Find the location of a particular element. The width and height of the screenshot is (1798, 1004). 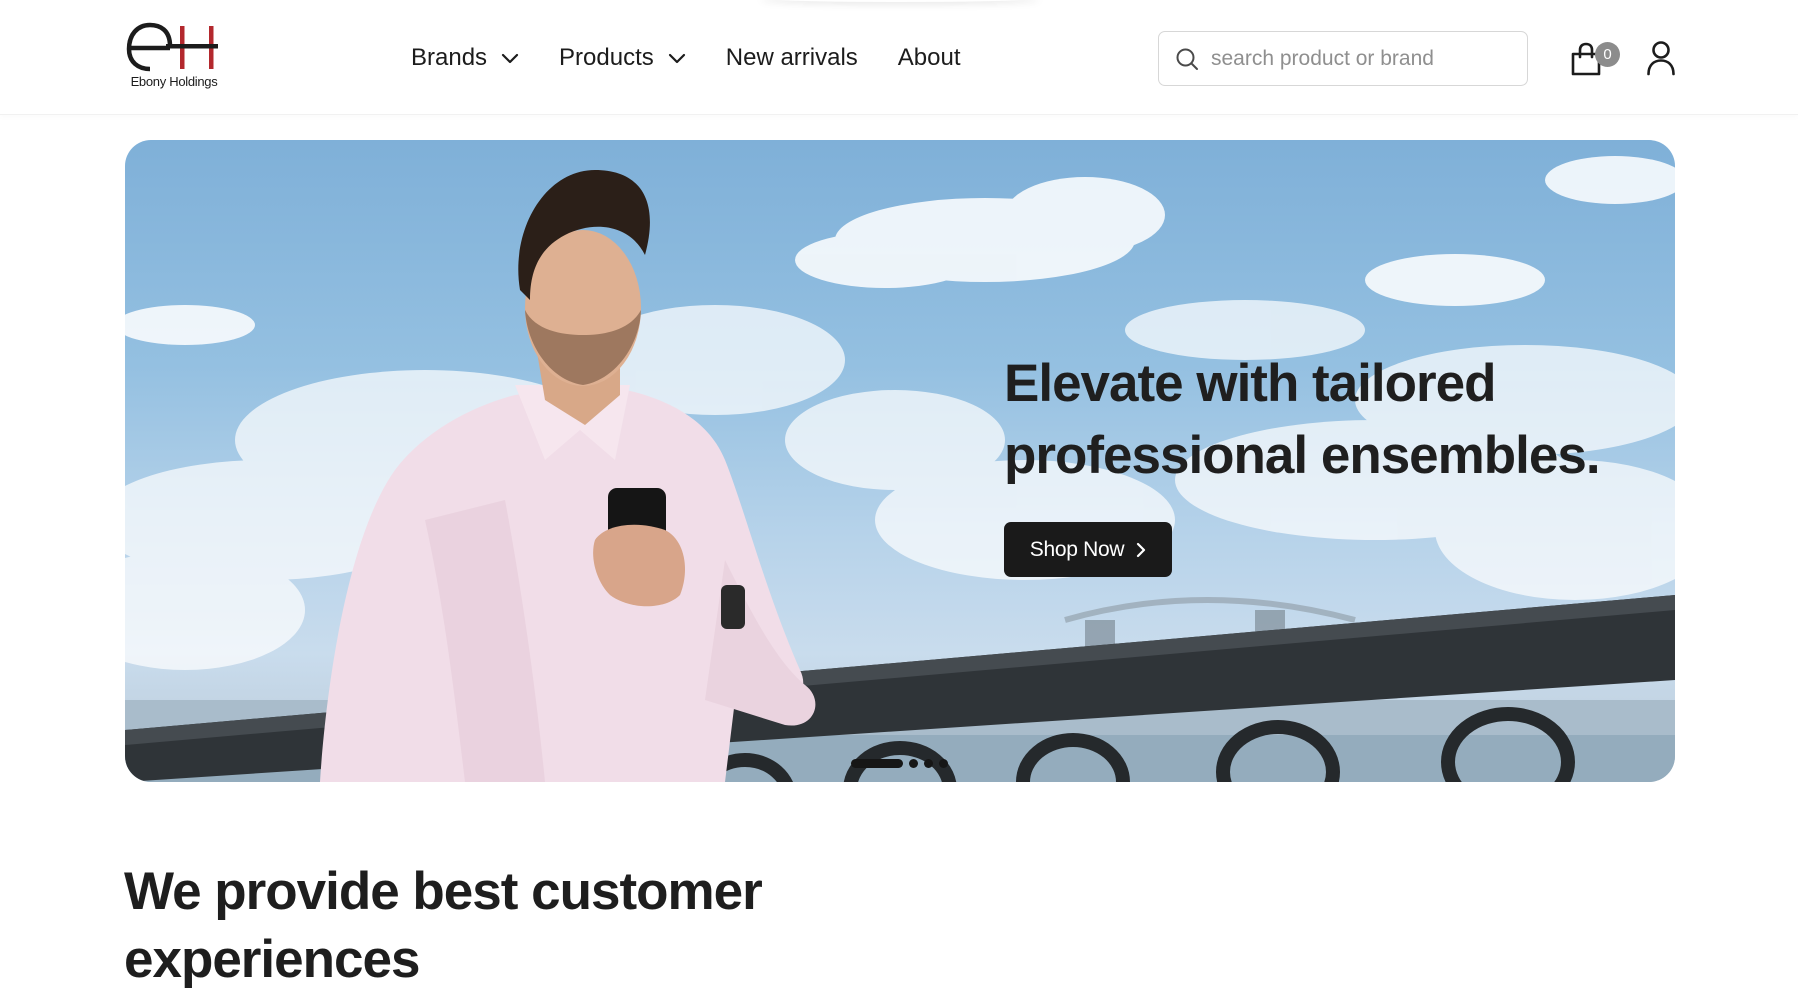

header-top-shadow is located at coordinates (900, 1).